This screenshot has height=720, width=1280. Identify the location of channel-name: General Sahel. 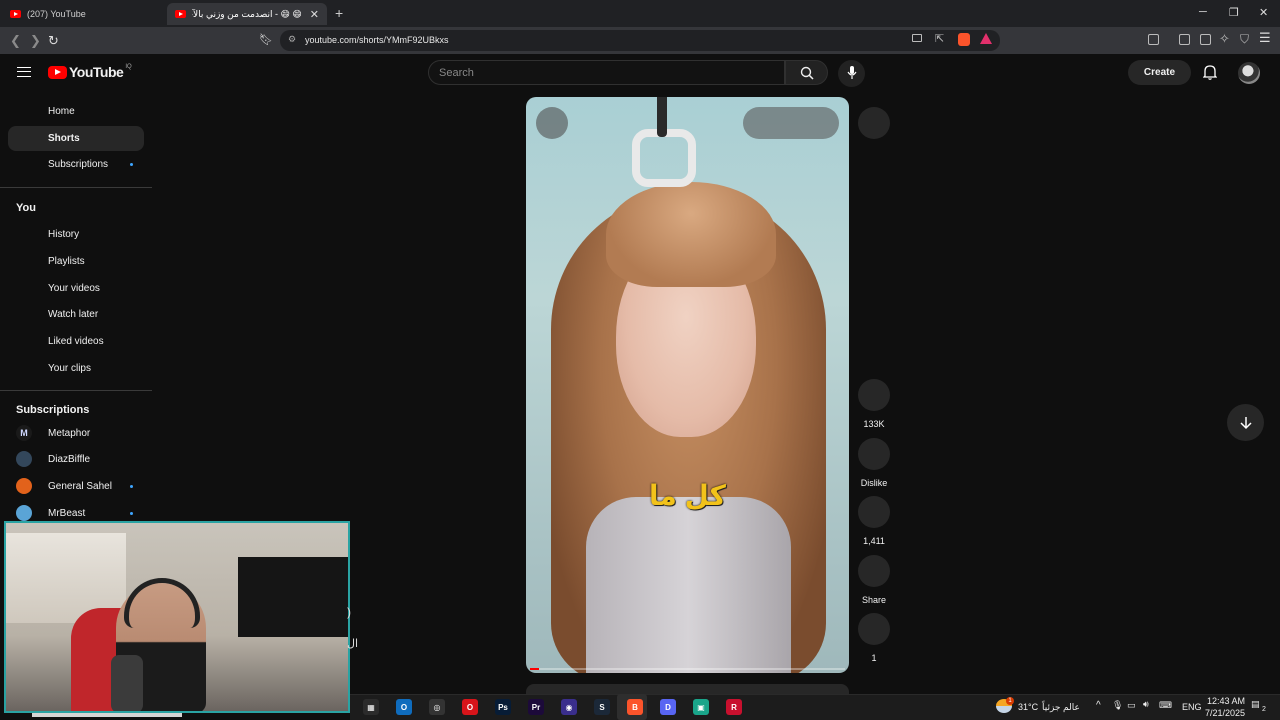
(80, 486).